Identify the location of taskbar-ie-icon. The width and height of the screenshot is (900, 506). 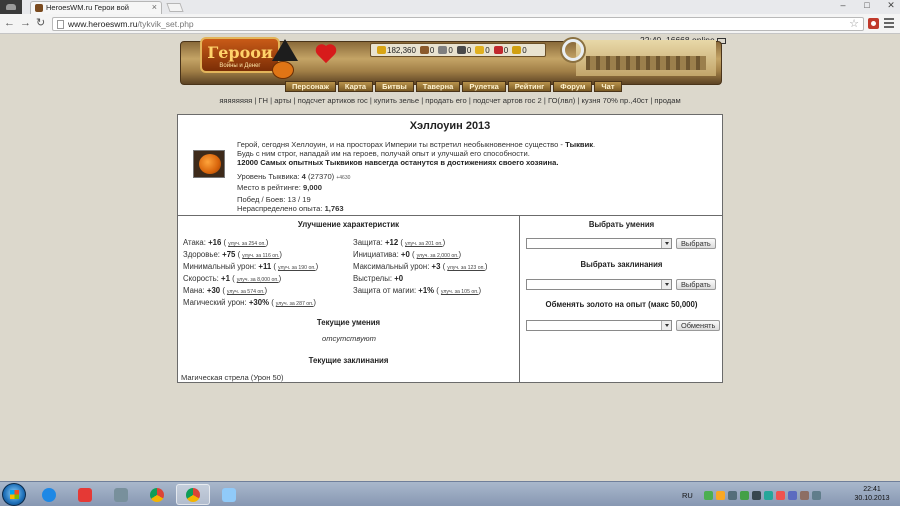
(49, 494).